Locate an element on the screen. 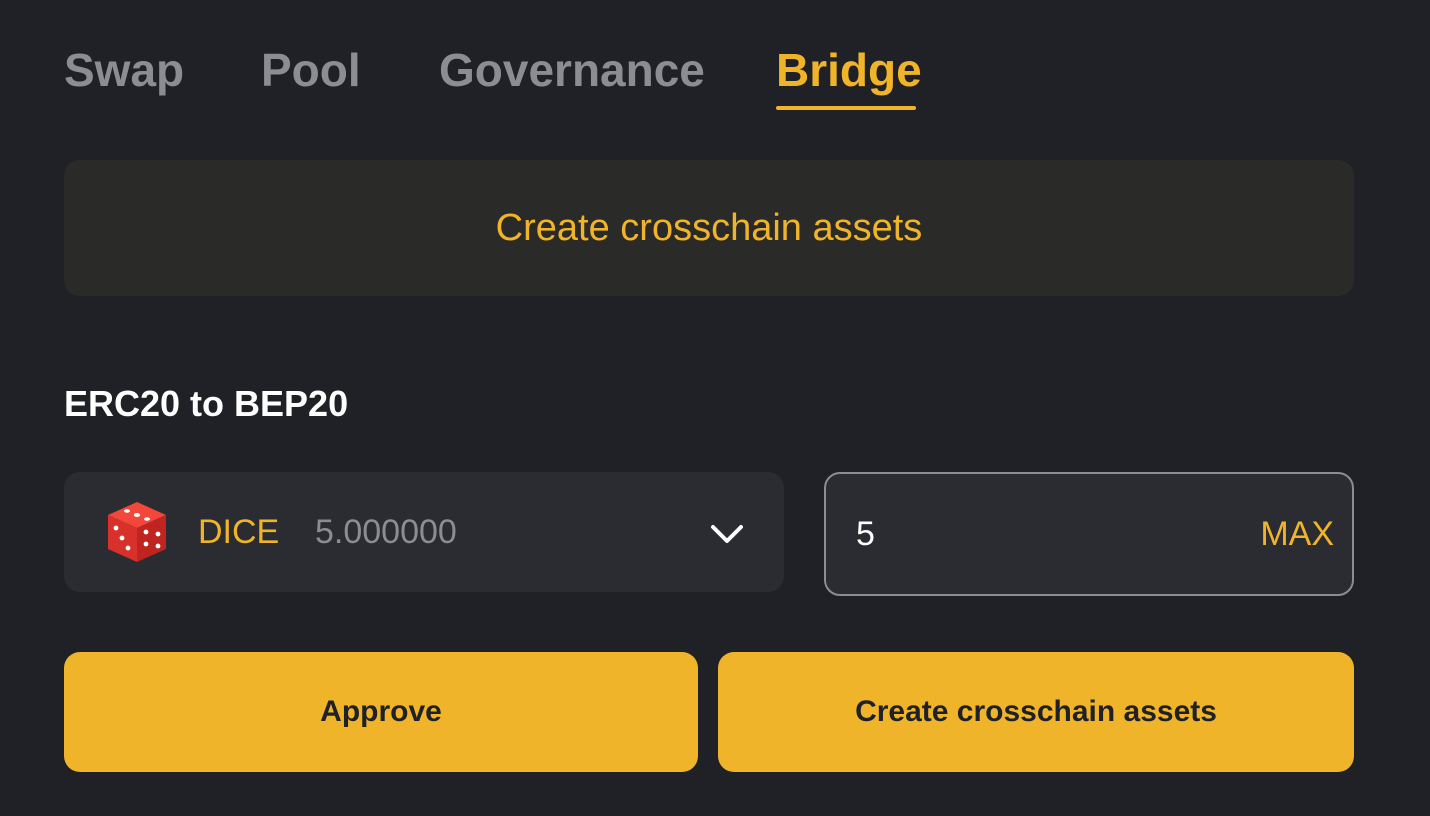  amount-input is located at coordinates (1036, 534).